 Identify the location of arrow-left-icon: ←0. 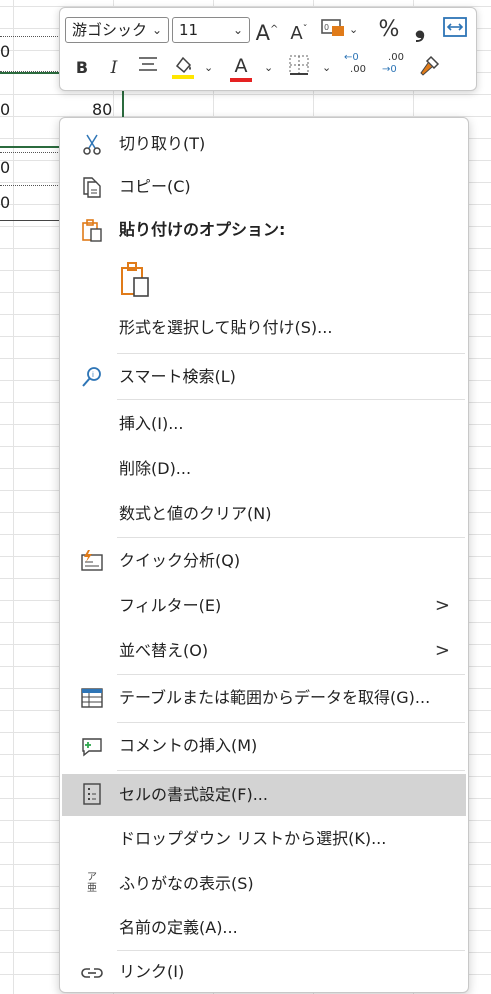
(351, 57).